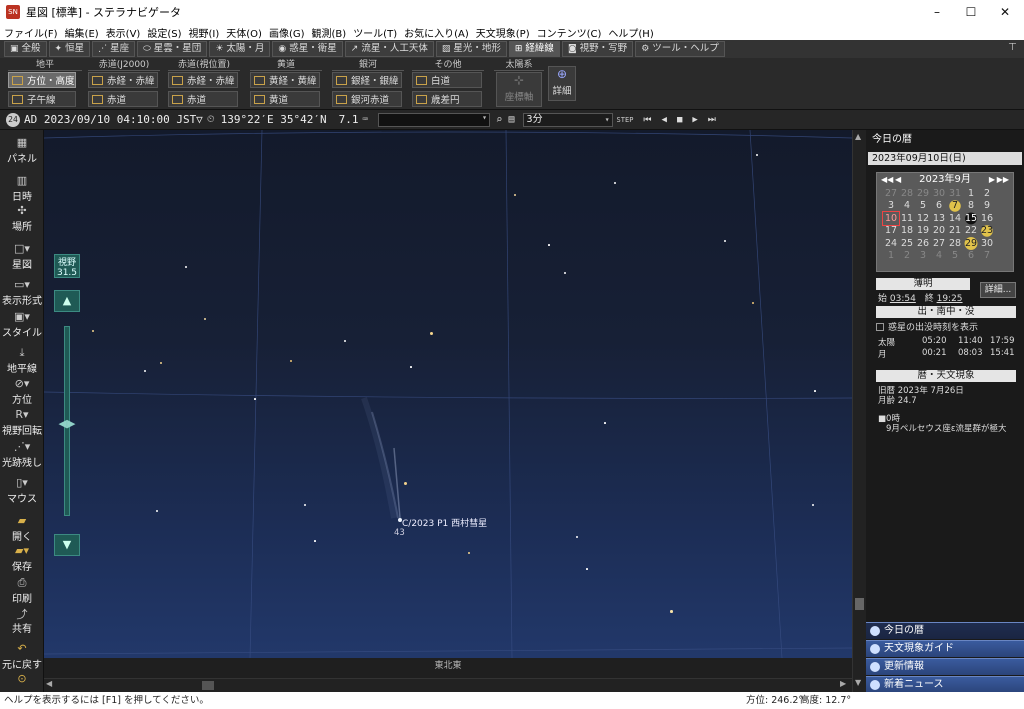 The image size is (1024, 709). Describe the element at coordinates (923, 218) in the screenshot. I see `calendar-day: 12` at that location.